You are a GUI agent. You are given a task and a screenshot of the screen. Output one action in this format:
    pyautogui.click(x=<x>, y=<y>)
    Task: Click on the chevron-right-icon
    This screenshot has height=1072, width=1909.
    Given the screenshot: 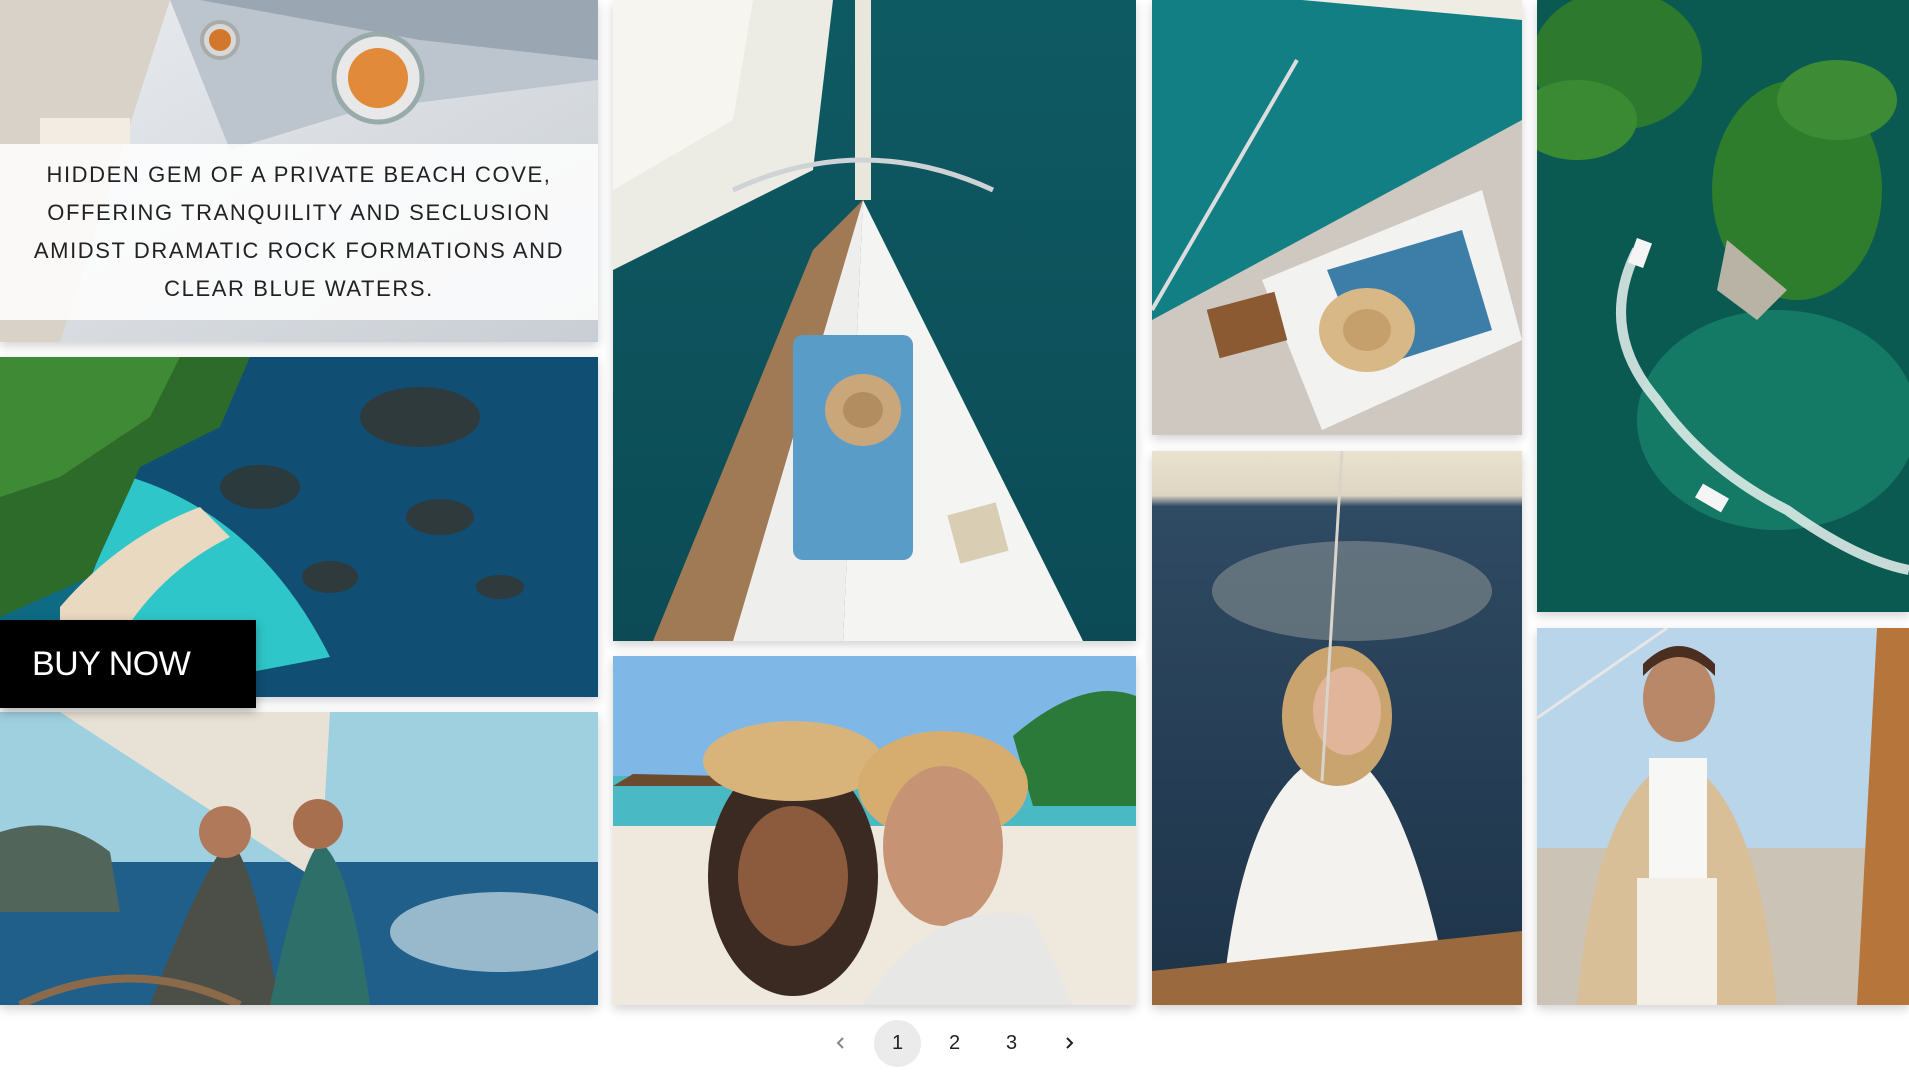 What is the action you would take?
    pyautogui.click(x=1068, y=1043)
    